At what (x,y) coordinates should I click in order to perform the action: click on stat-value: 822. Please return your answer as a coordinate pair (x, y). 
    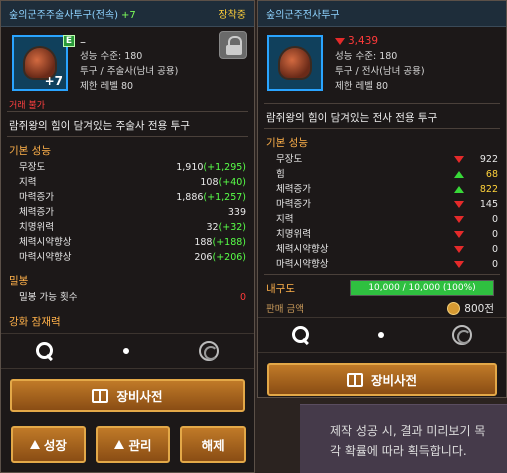
    Looking at the image, I should click on (488, 189).